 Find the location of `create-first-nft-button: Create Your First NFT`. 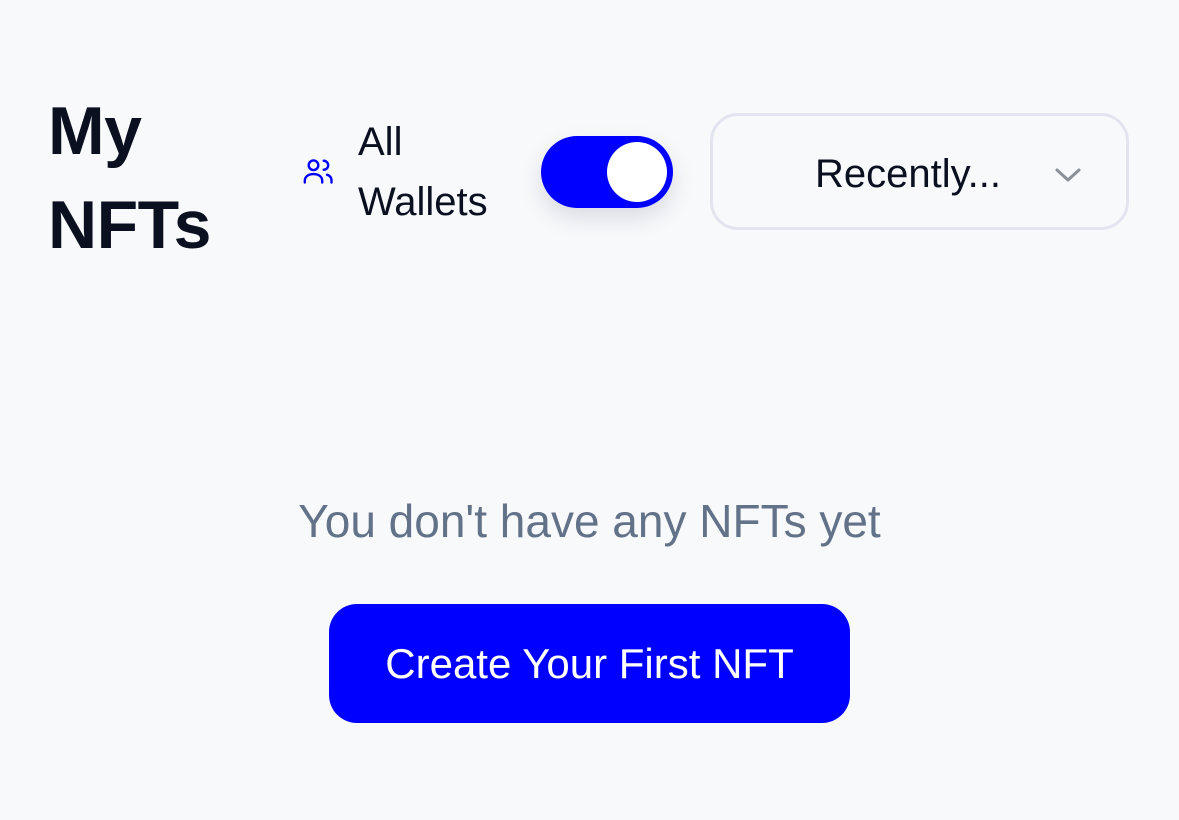

create-first-nft-button: Create Your First NFT is located at coordinates (589, 663).